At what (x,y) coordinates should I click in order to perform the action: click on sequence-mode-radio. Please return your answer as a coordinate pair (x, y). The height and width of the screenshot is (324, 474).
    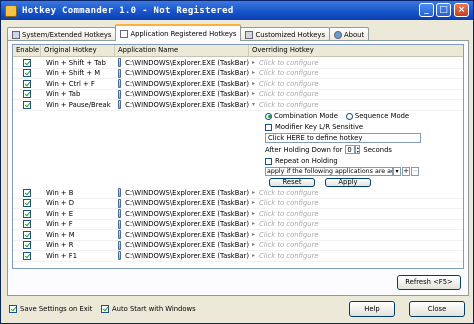
    Looking at the image, I should click on (349, 116).